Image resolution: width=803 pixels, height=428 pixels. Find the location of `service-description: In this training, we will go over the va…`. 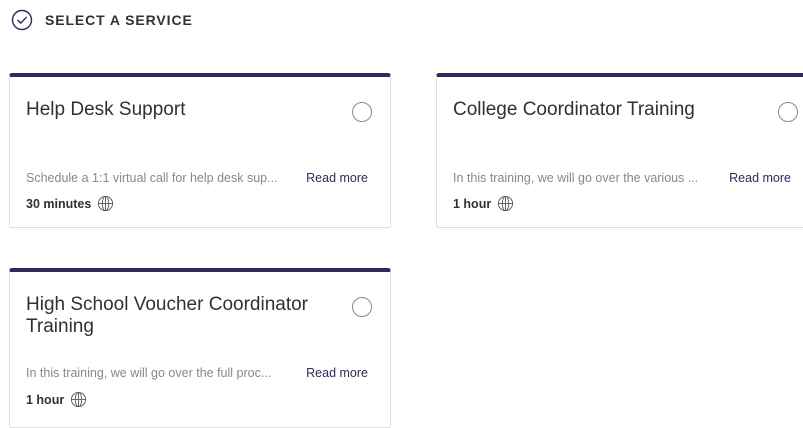

service-description: In this training, we will go over the va… is located at coordinates (576, 178).